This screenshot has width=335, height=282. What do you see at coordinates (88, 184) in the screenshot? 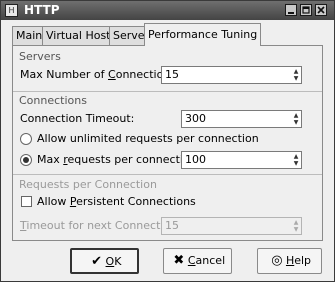
I see `requests-per-connection-heading: Requests per Connection` at bounding box center [88, 184].